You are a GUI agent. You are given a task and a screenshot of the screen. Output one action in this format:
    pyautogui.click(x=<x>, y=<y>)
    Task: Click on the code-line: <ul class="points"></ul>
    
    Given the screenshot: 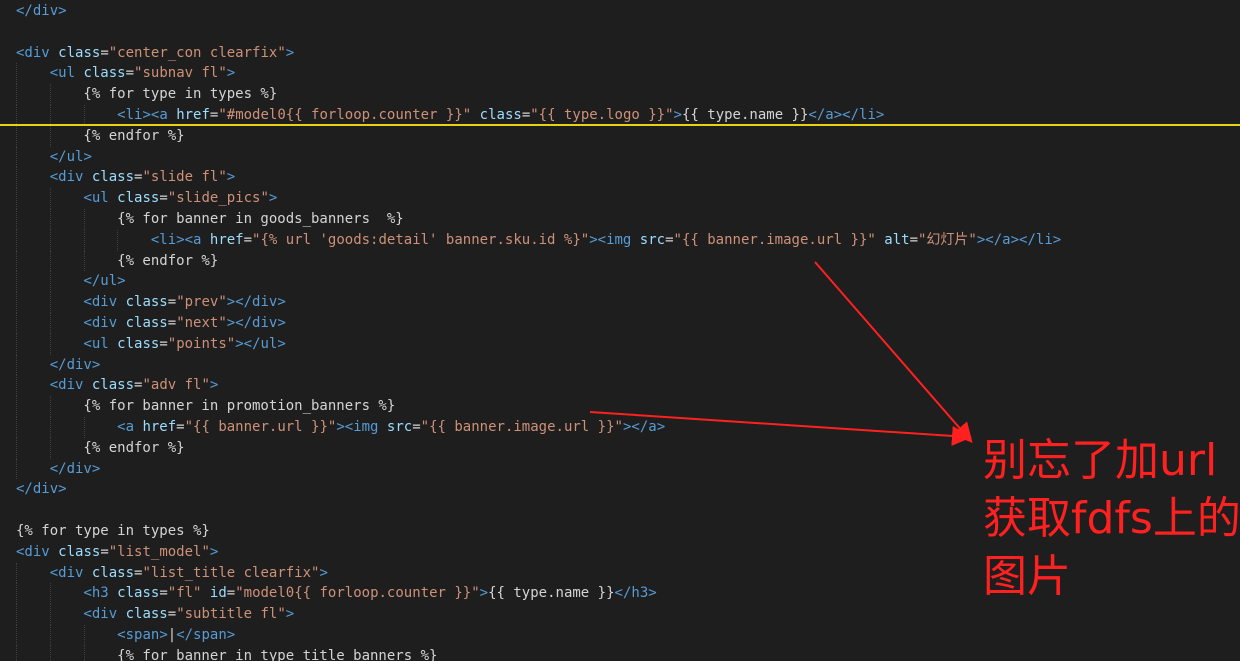 What is the action you would take?
    pyautogui.click(x=620, y=344)
    